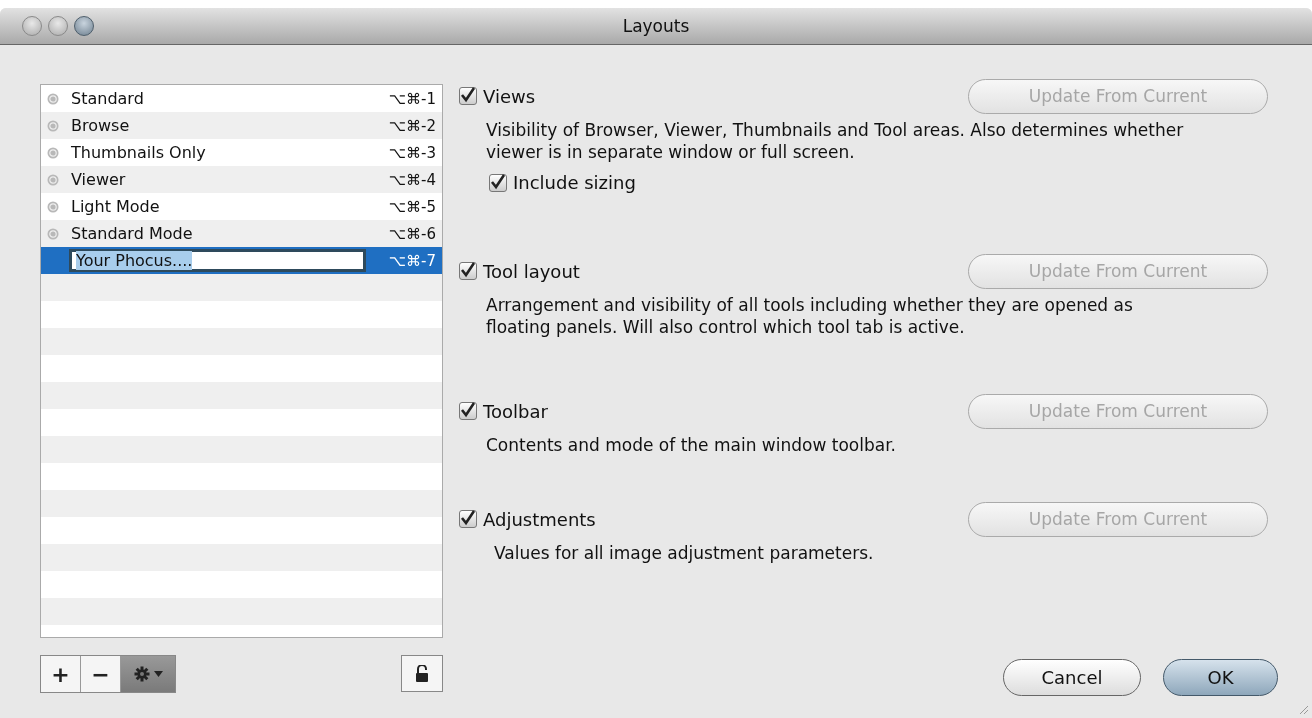 The width and height of the screenshot is (1312, 718). What do you see at coordinates (99, 179) in the screenshot?
I see `layout-name: Viewer` at bounding box center [99, 179].